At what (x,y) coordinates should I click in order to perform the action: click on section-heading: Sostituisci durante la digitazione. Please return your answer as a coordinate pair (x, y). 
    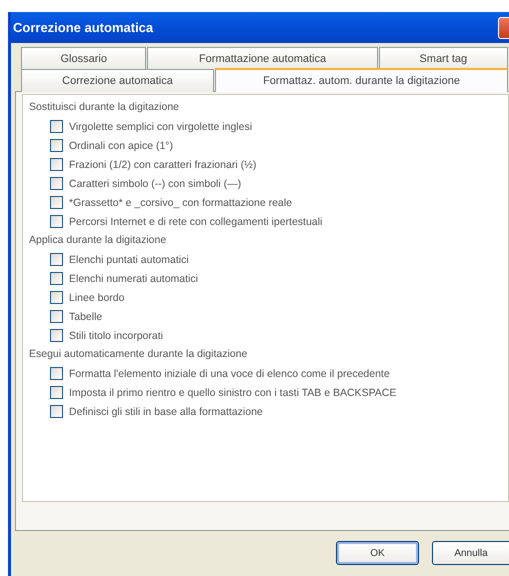
    Looking at the image, I should click on (104, 107).